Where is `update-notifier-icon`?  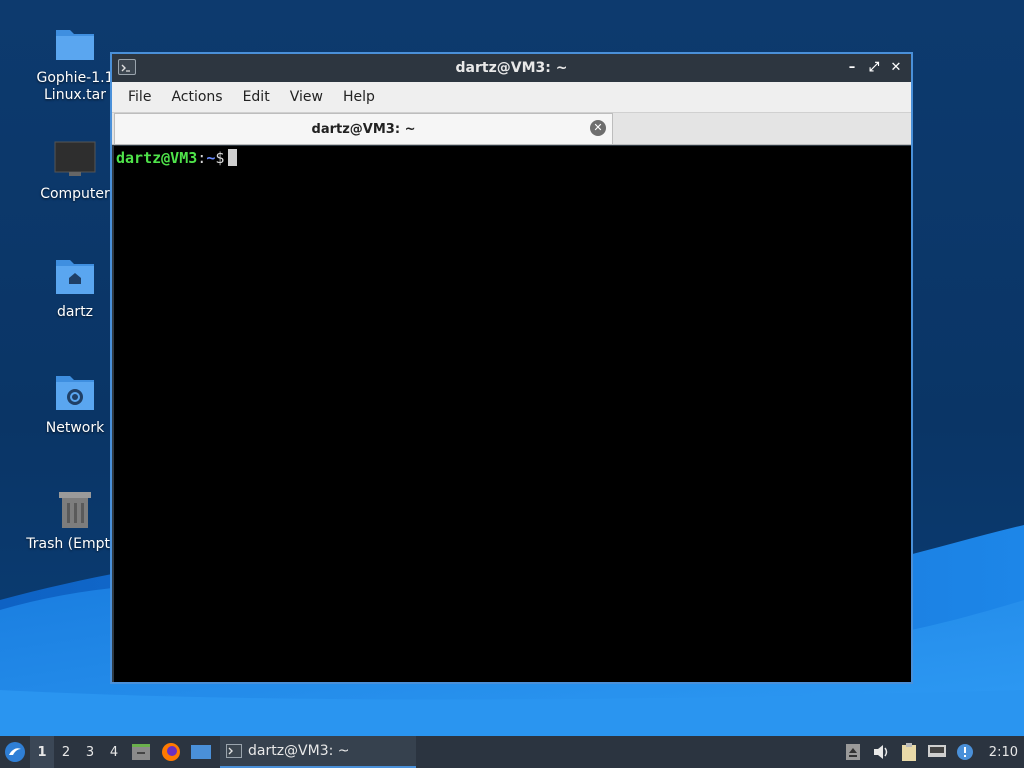
update-notifier-icon is located at coordinates (965, 752).